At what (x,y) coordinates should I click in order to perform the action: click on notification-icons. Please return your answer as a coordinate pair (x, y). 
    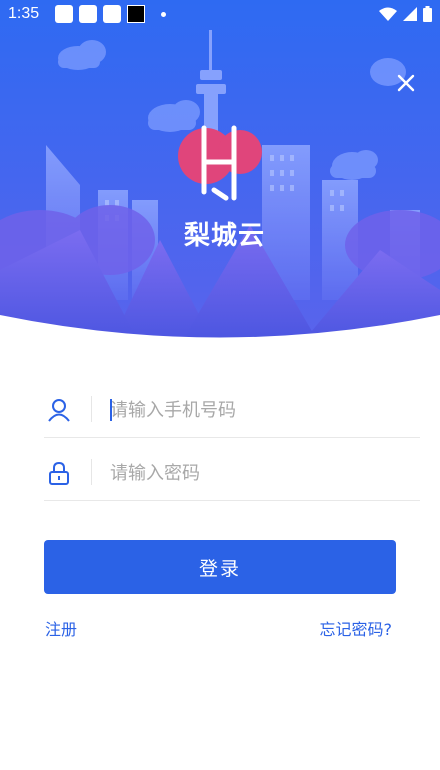
    Looking at the image, I should click on (110, 14).